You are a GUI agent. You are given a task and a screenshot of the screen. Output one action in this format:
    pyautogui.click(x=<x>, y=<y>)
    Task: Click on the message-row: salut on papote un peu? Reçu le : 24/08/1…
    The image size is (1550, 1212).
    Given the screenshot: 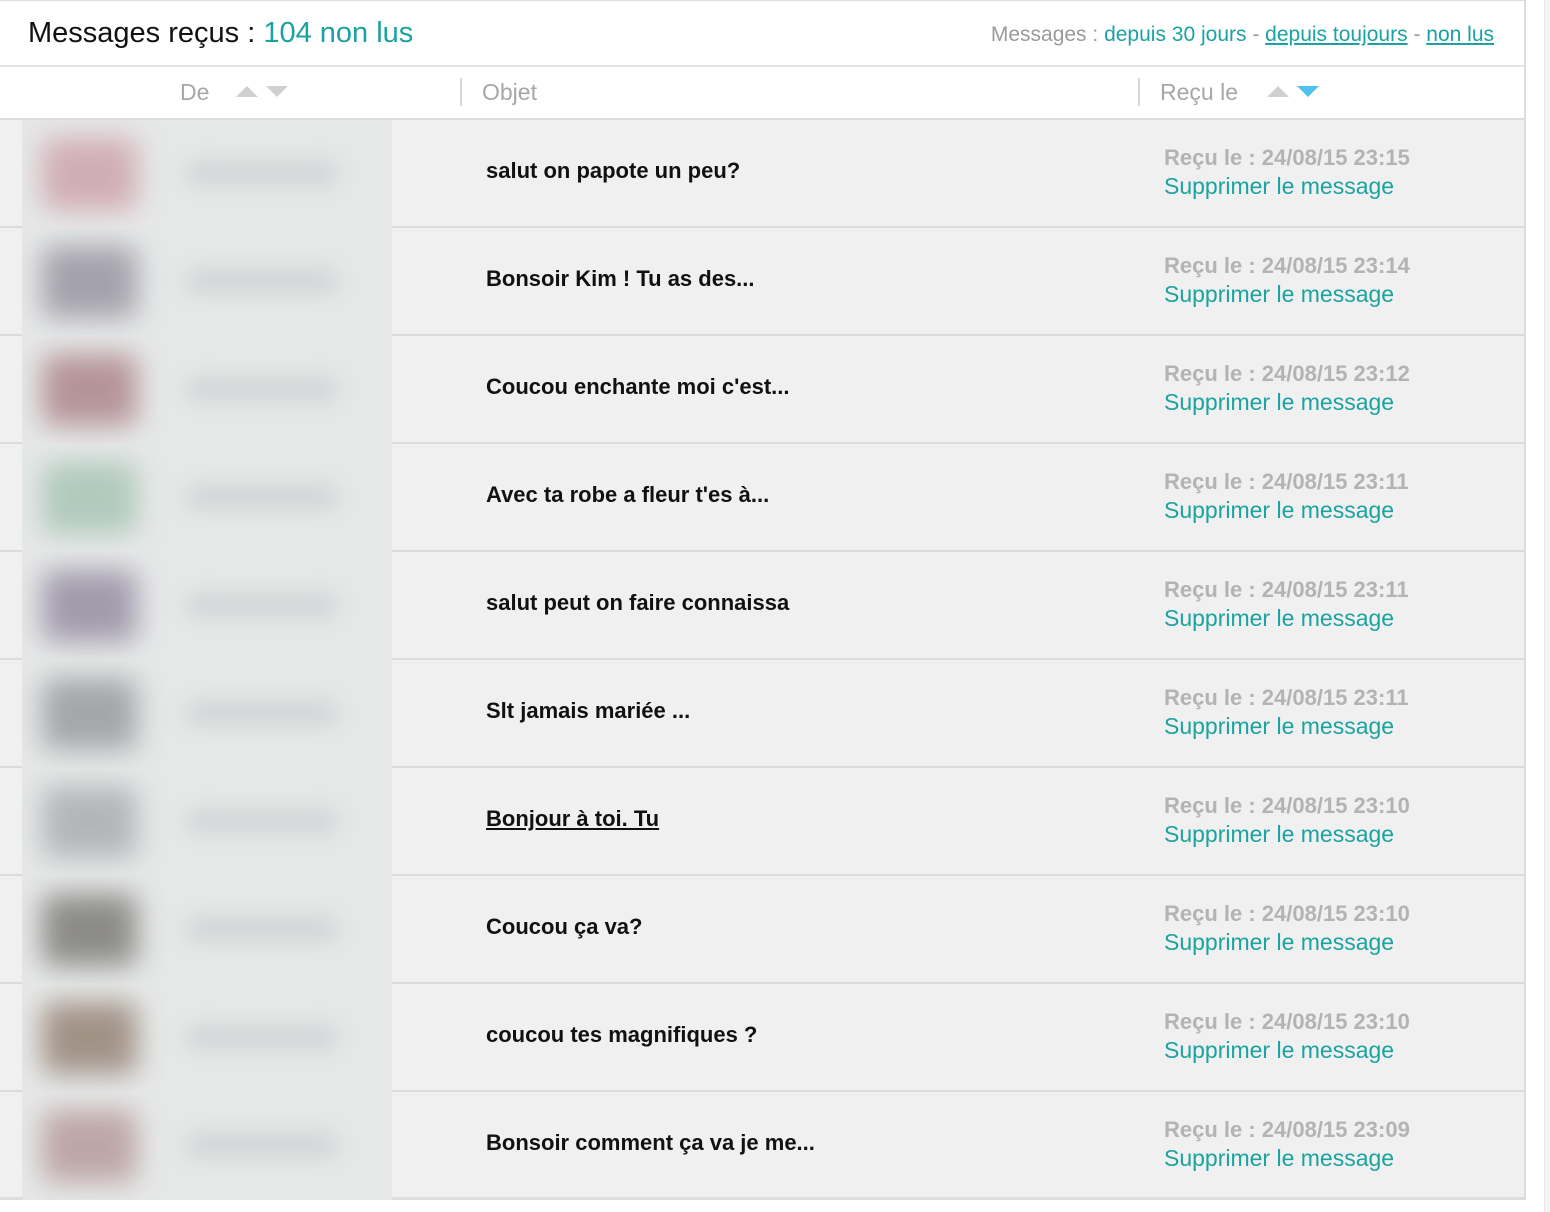 What is the action you would take?
    pyautogui.click(x=762, y=174)
    